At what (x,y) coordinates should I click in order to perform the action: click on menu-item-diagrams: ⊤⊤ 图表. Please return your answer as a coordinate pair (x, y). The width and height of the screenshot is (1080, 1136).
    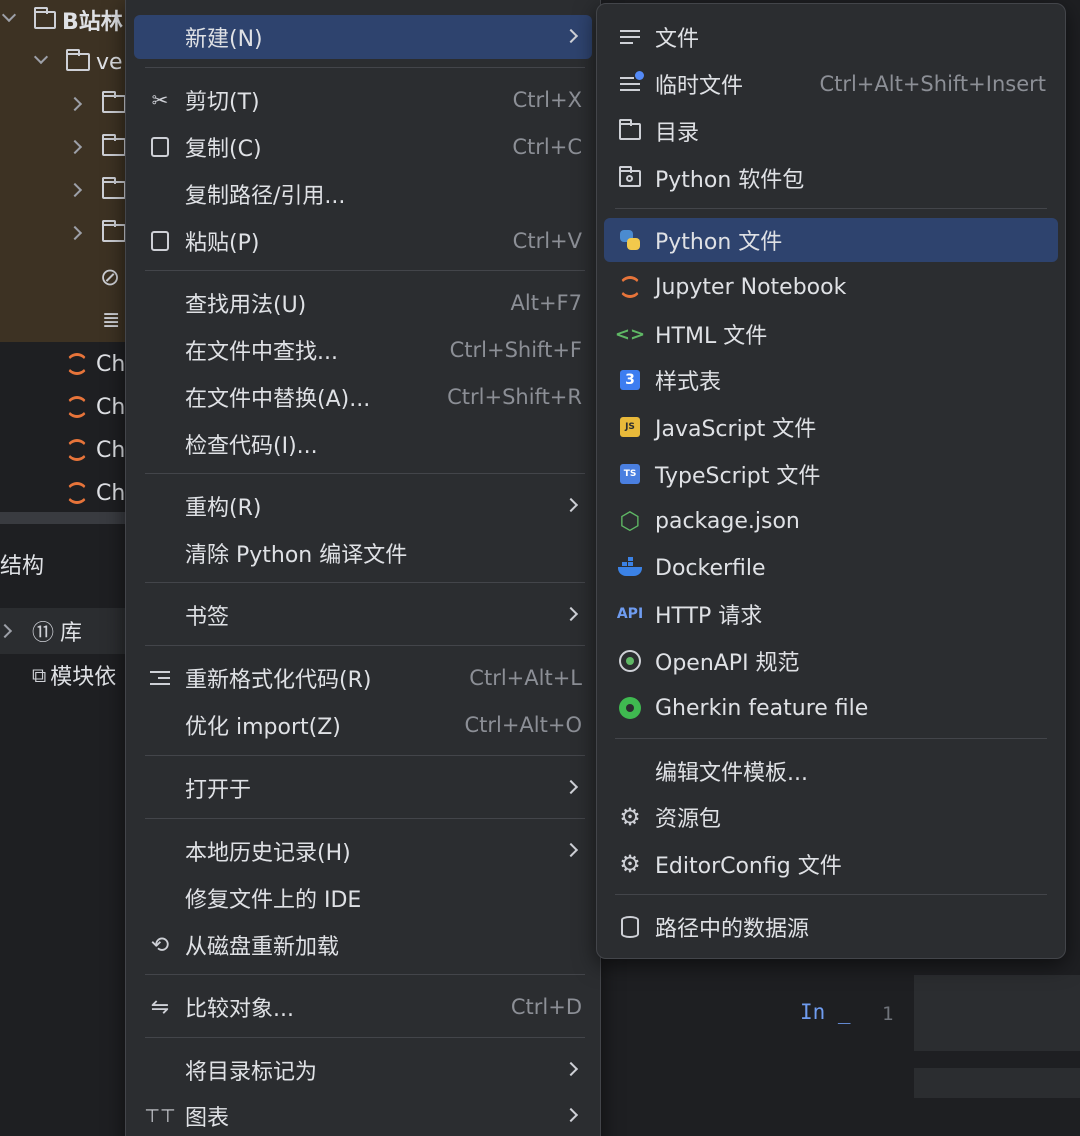
    Looking at the image, I should click on (363, 1115).